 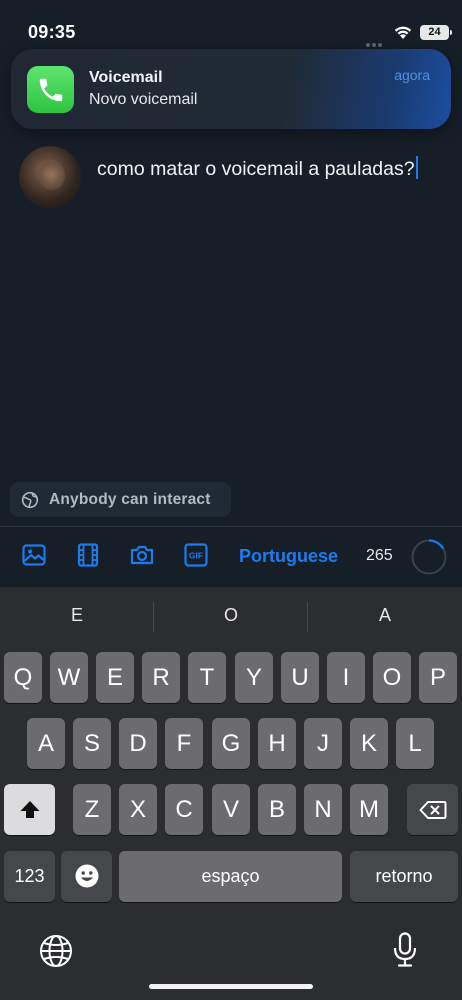 What do you see at coordinates (231, 809) in the screenshot?
I see `key-v: V` at bounding box center [231, 809].